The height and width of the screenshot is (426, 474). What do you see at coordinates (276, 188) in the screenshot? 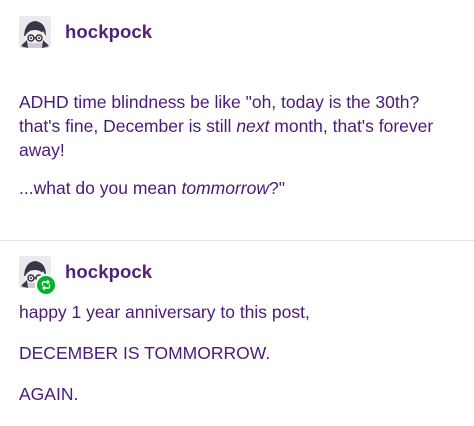
I see `text-span: ?"` at bounding box center [276, 188].